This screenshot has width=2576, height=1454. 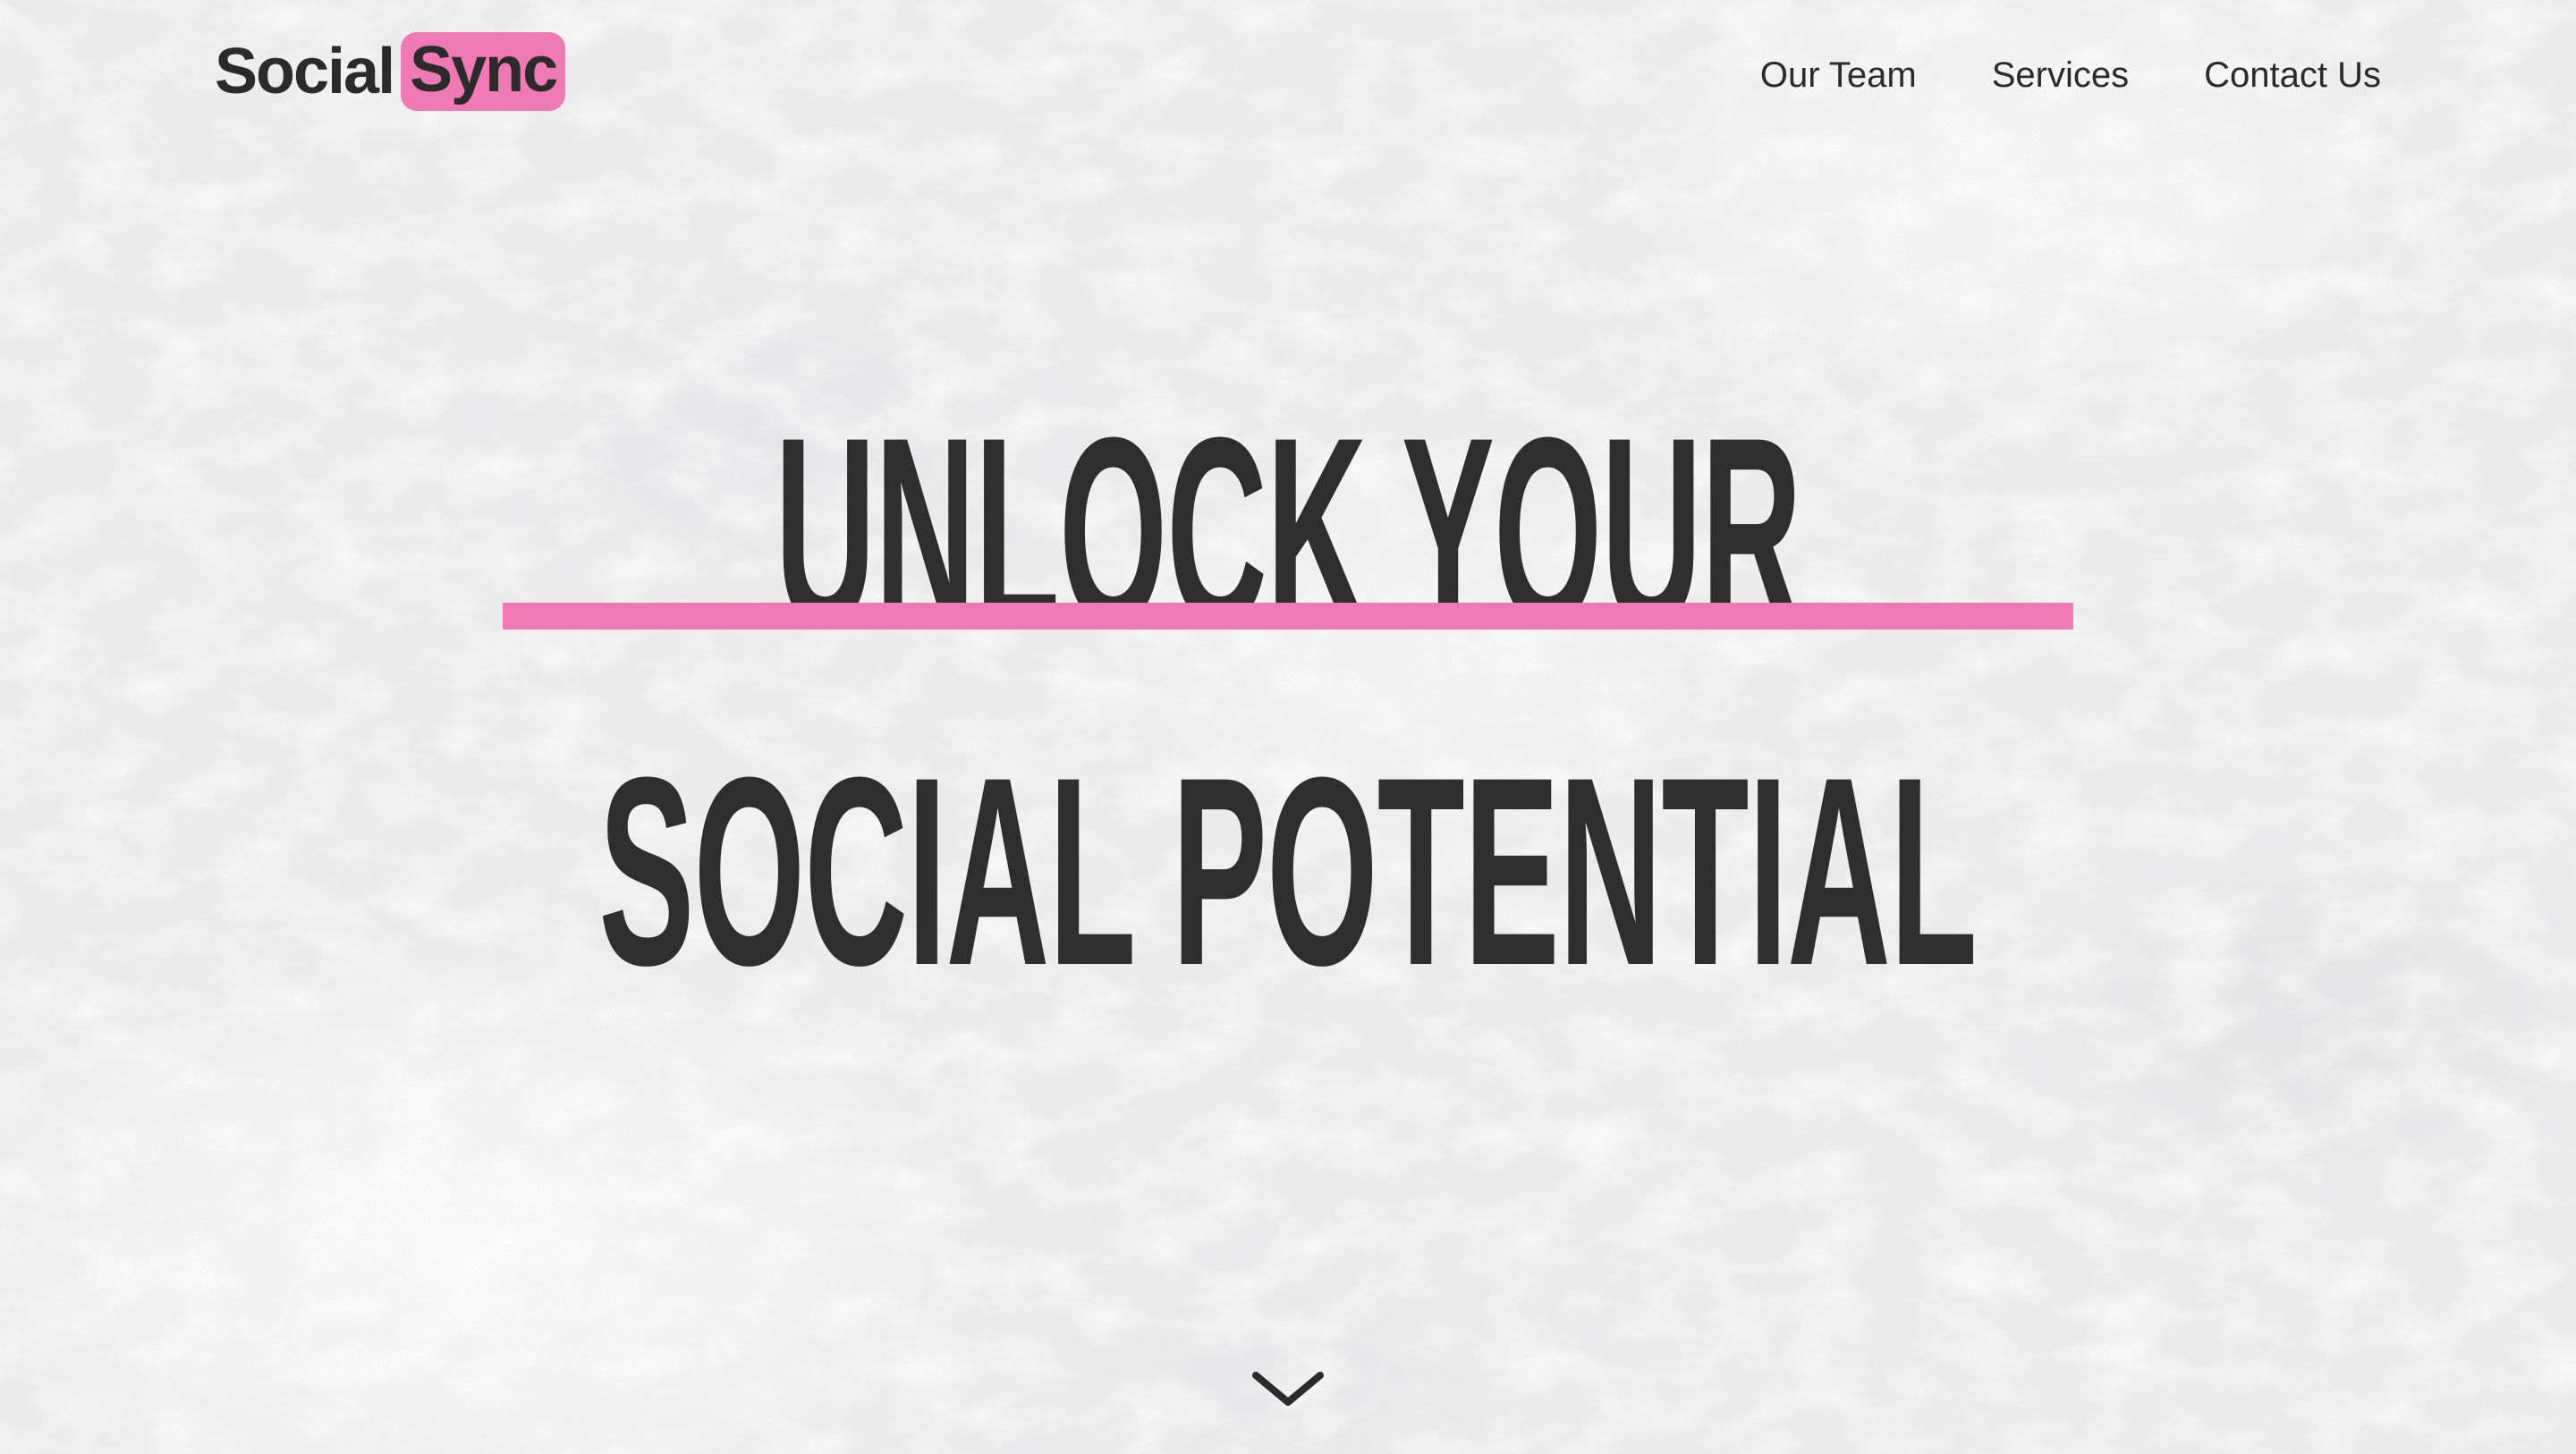 What do you see at coordinates (1838, 75) in the screenshot?
I see `nav-link-our-team: Our Team` at bounding box center [1838, 75].